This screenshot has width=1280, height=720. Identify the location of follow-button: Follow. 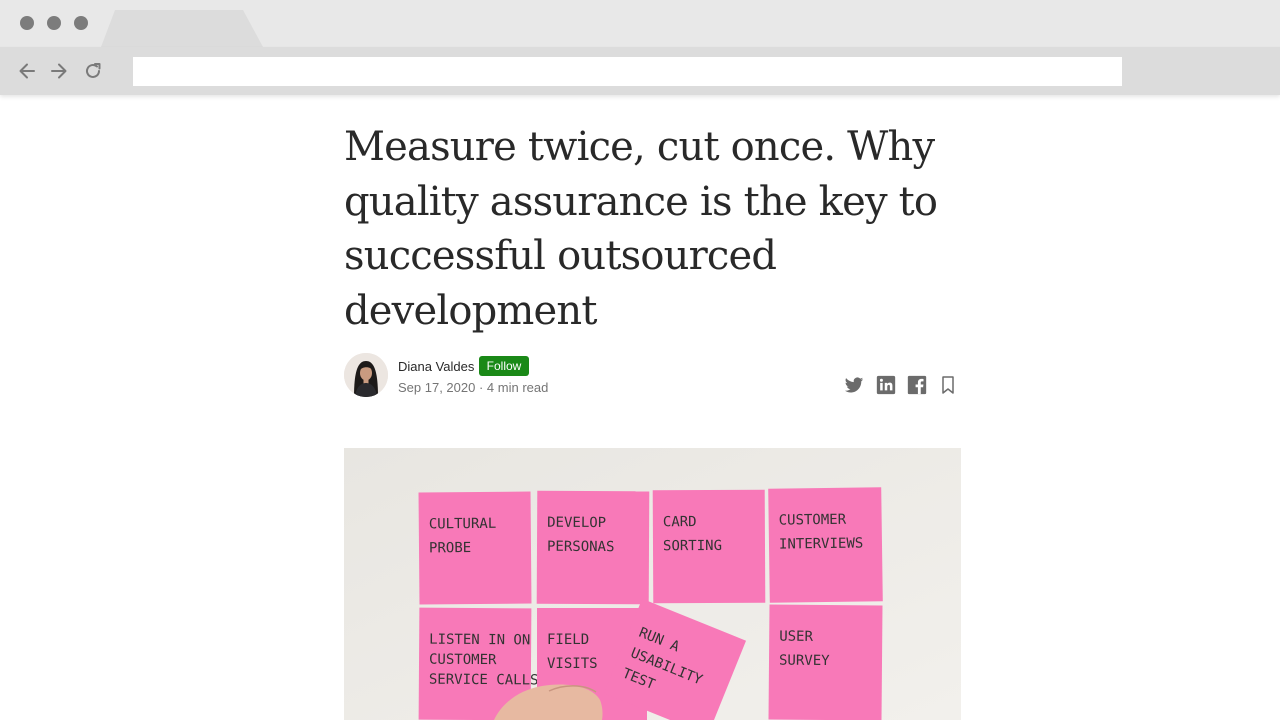
(504, 366).